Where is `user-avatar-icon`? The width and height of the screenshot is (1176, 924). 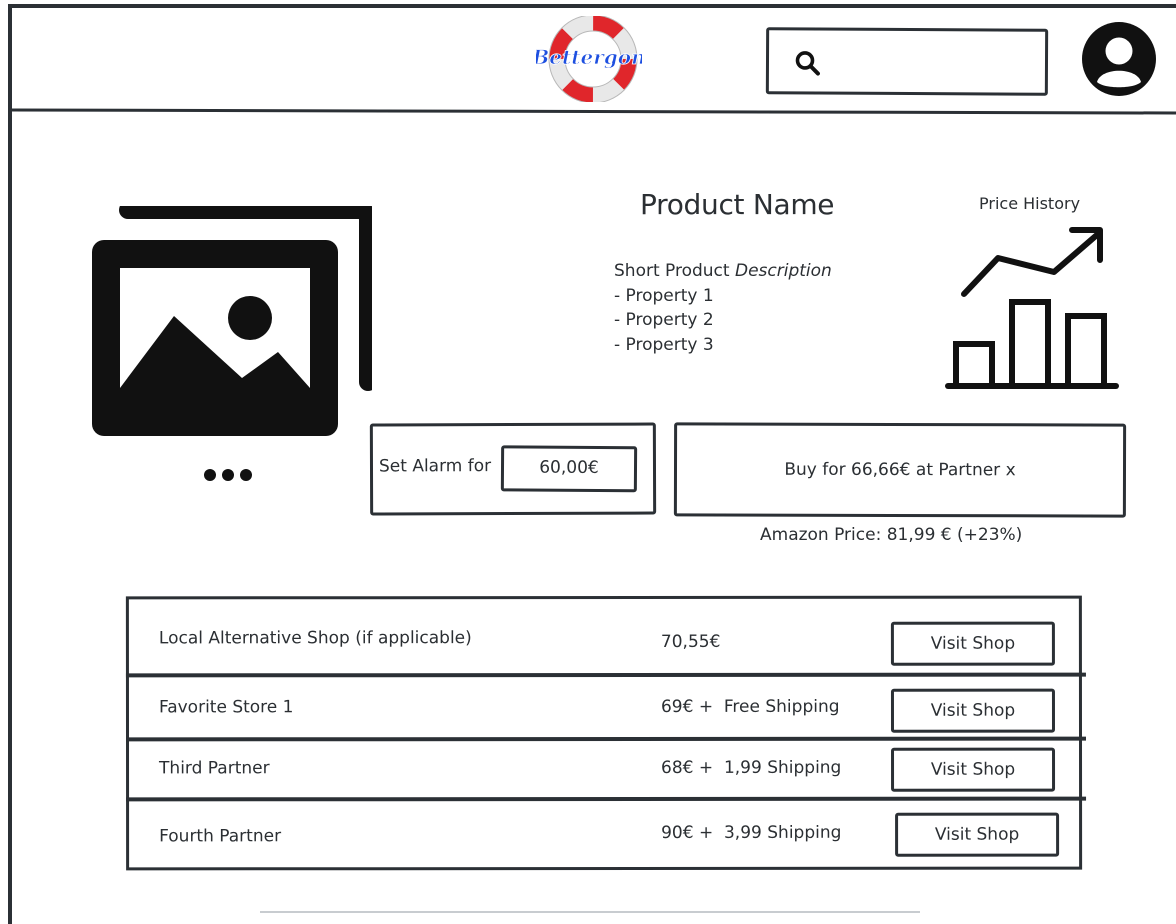
user-avatar-icon is located at coordinates (1119, 59).